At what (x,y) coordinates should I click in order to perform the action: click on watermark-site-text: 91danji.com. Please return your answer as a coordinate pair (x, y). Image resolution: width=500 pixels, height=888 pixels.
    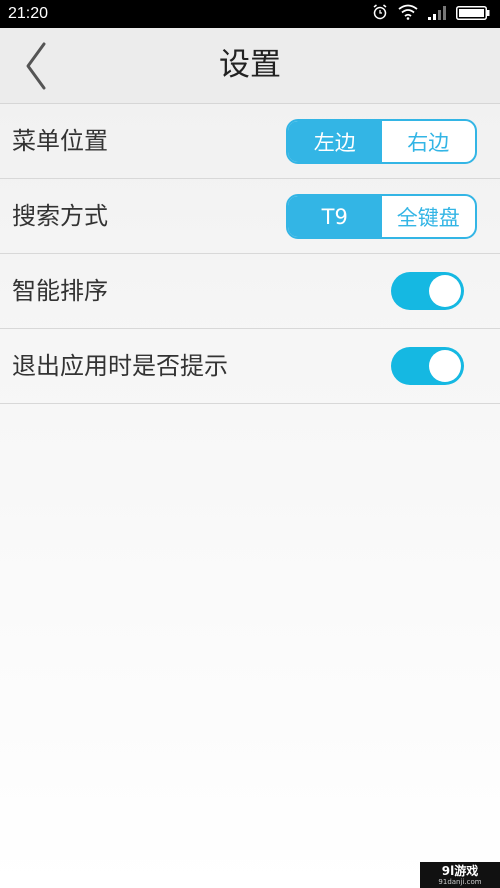
    Looking at the image, I should click on (460, 881).